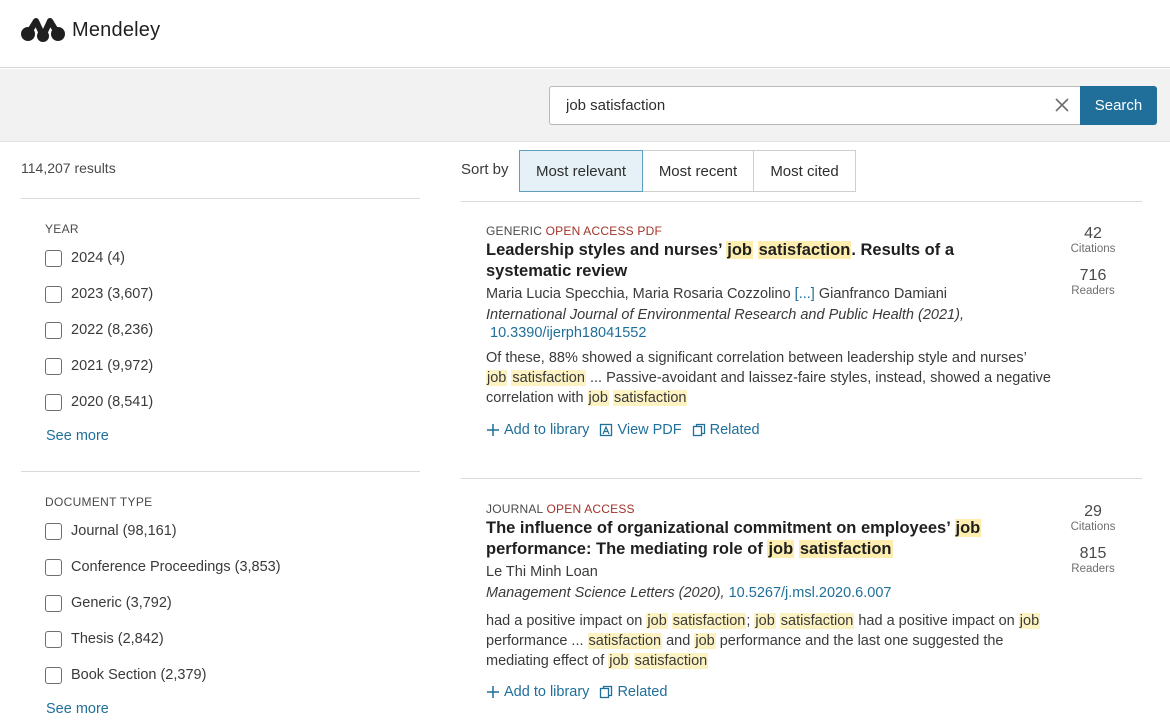 The width and height of the screenshot is (1170, 723). What do you see at coordinates (755, 250) in the screenshot?
I see `title-text` at bounding box center [755, 250].